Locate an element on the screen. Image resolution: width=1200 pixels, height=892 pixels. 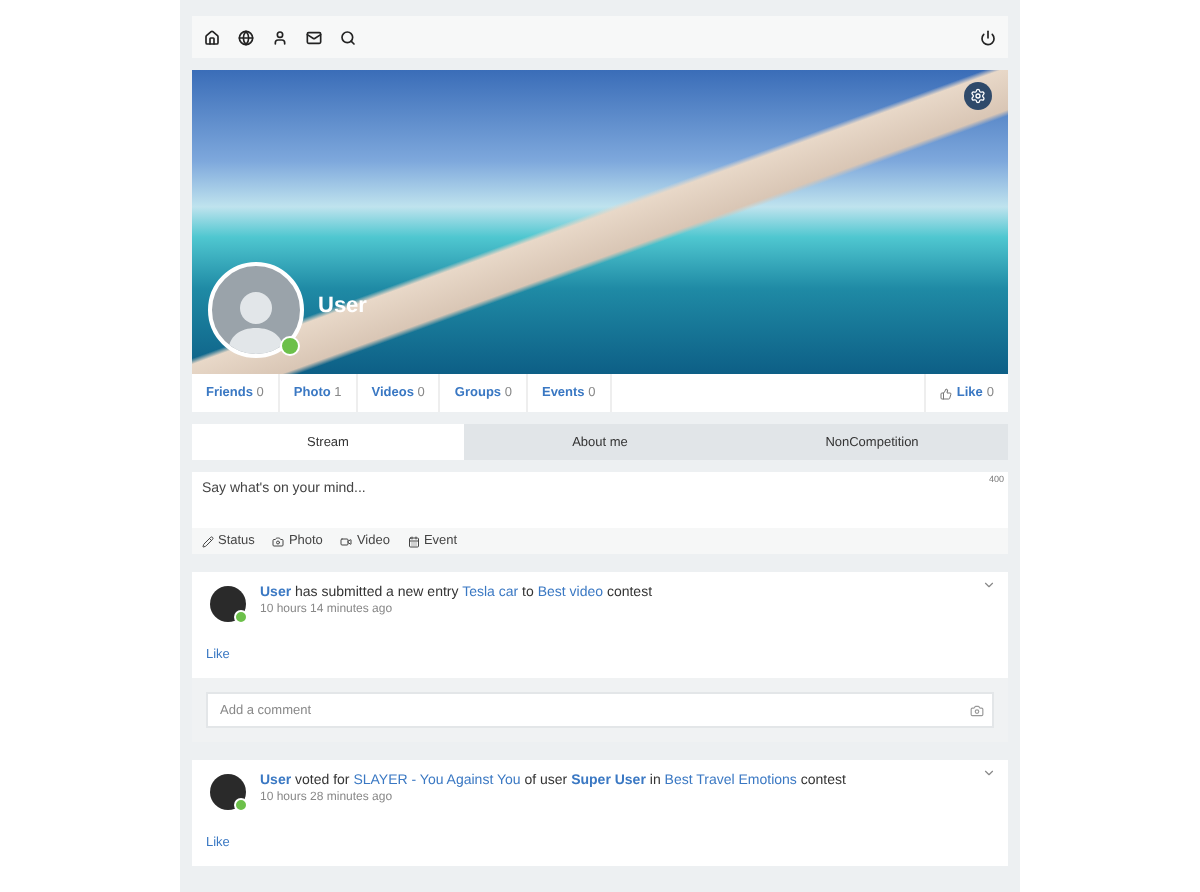
user-icon is located at coordinates (280, 37).